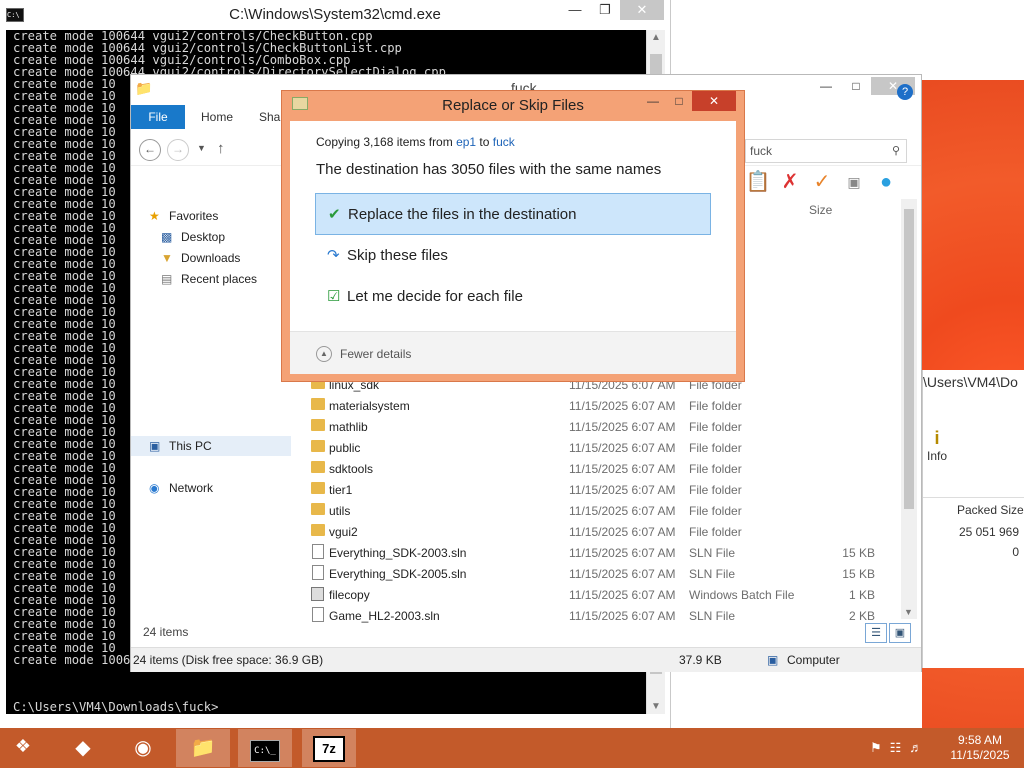 The image size is (1024, 768). I want to click on status-size: 37.9 KB, so click(700, 660).